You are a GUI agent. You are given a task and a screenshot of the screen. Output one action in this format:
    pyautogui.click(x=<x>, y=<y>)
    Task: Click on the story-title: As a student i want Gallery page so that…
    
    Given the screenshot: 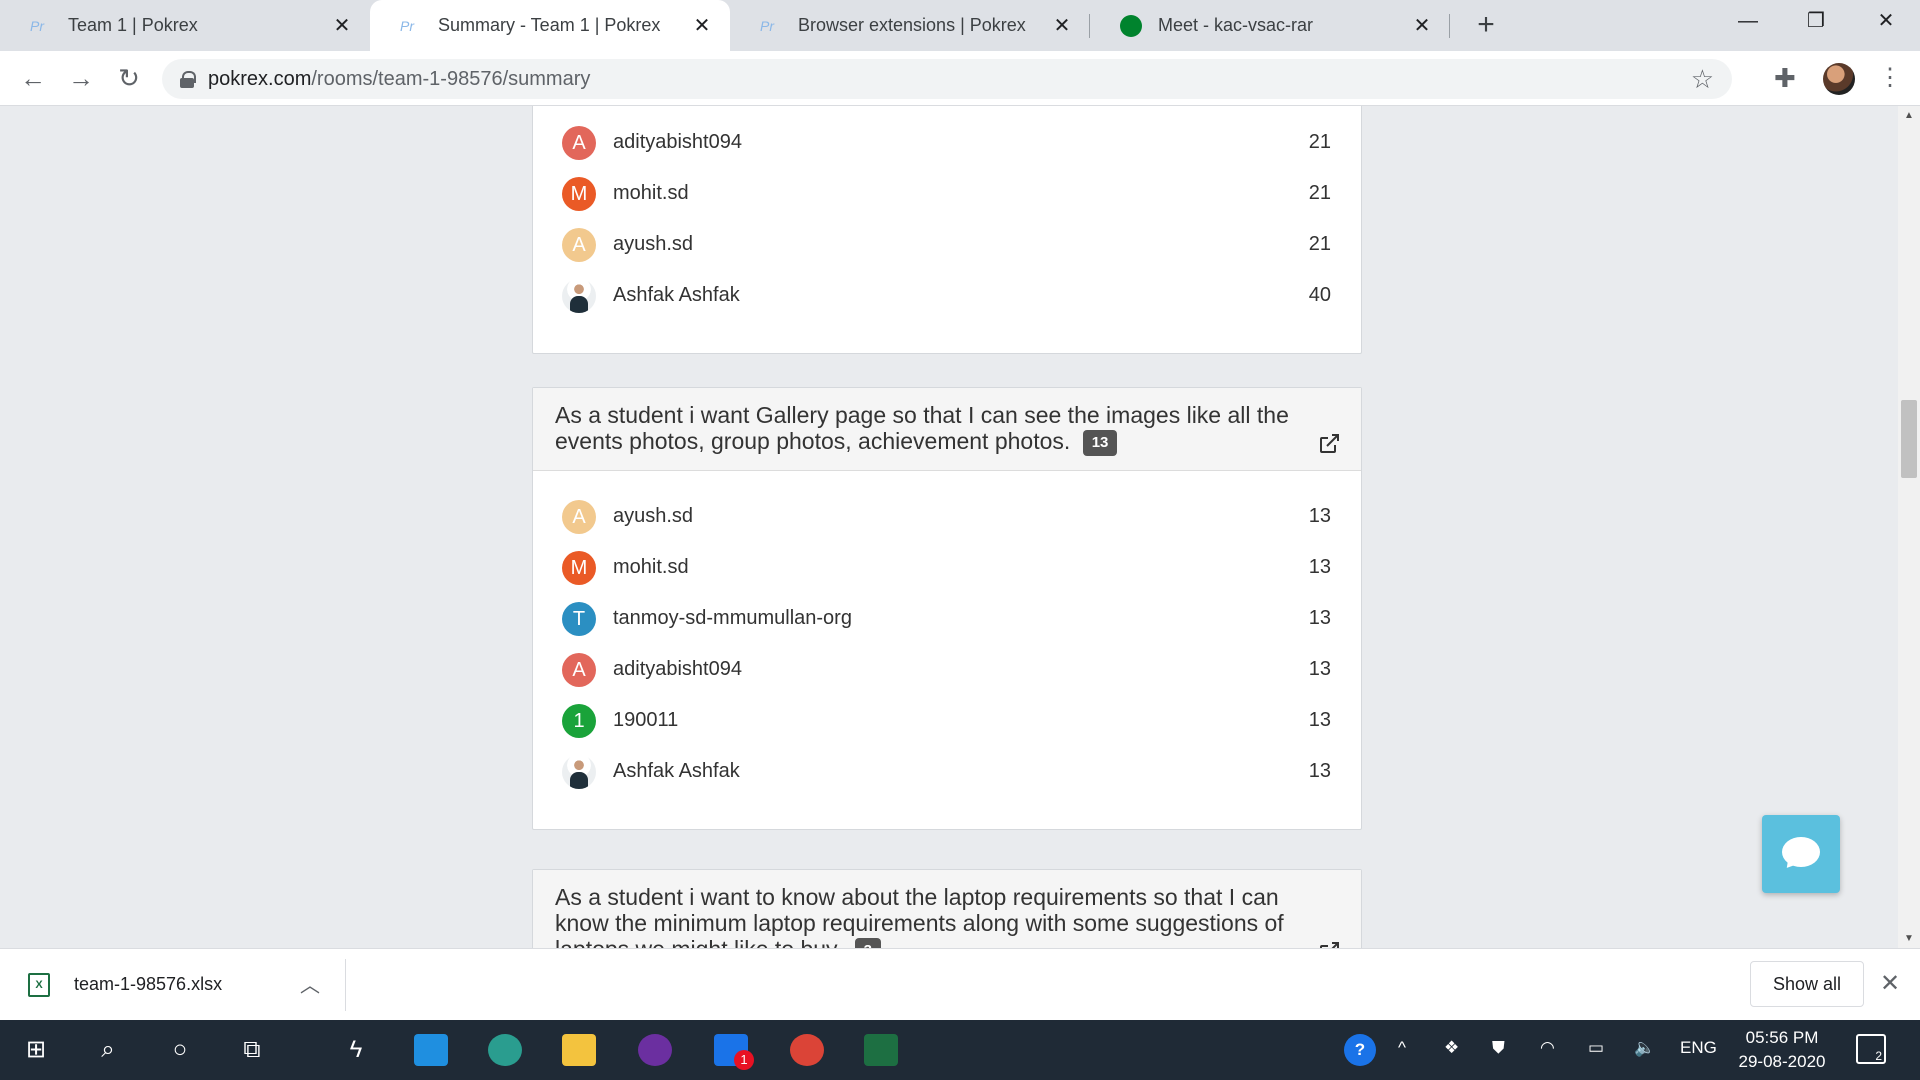 What is the action you would take?
    pyautogui.click(x=922, y=428)
    